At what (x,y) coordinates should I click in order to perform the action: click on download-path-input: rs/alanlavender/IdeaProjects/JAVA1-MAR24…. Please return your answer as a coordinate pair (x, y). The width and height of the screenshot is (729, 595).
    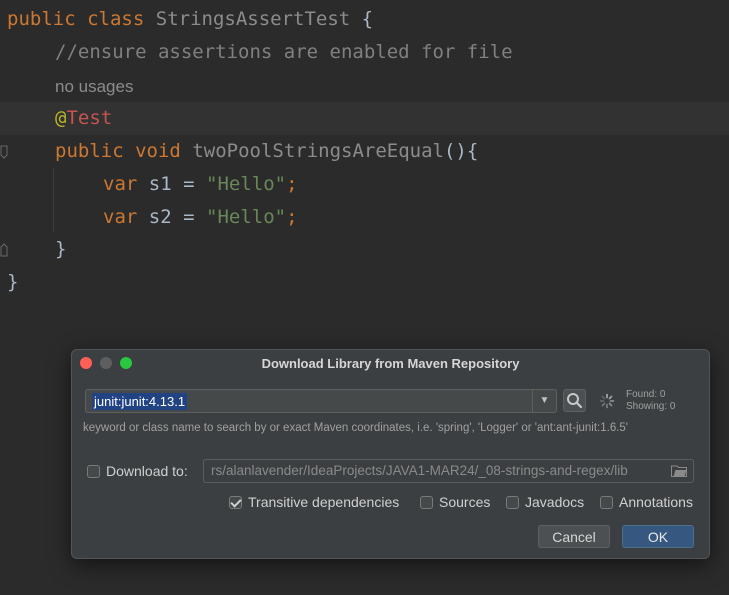
    Looking at the image, I should click on (439, 471).